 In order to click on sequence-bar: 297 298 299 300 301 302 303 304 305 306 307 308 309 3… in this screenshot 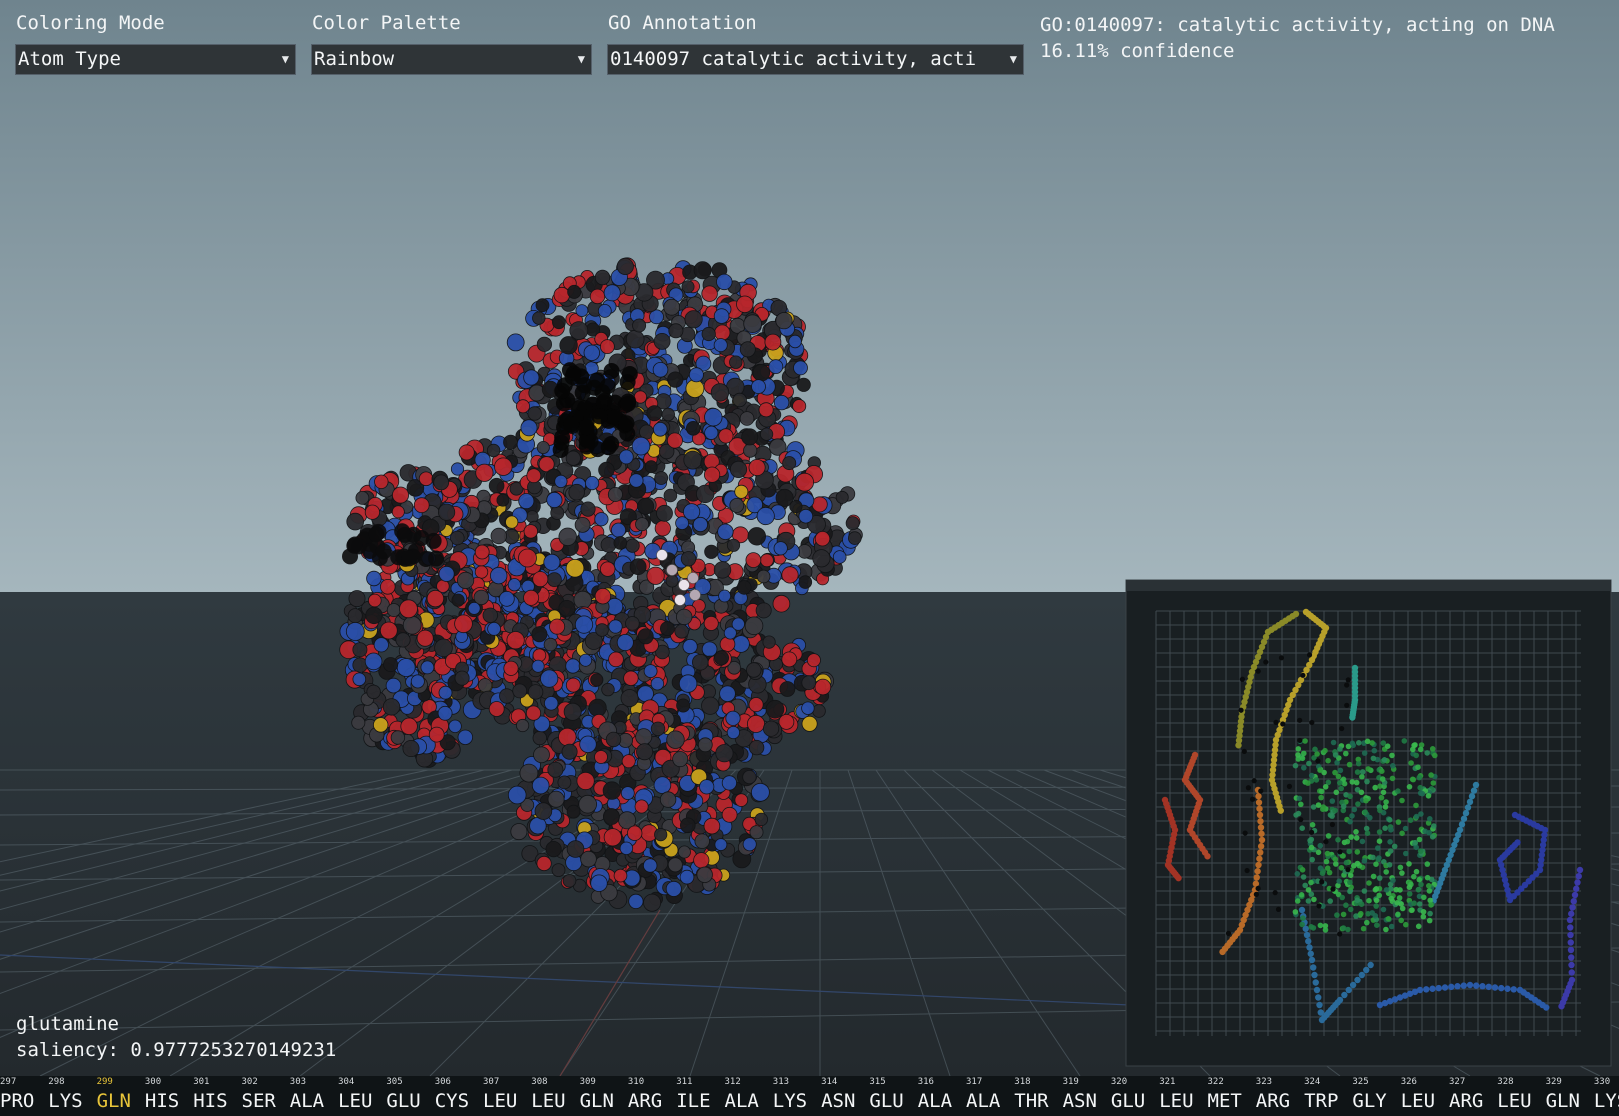, I will do `click(809, 1096)`.